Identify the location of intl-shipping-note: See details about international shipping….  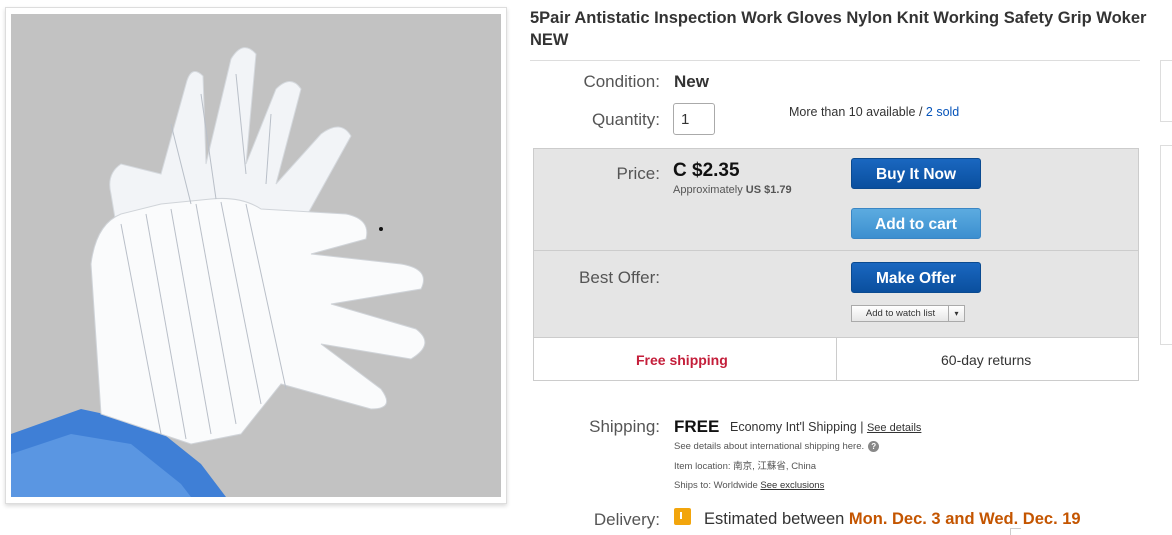
(777, 447).